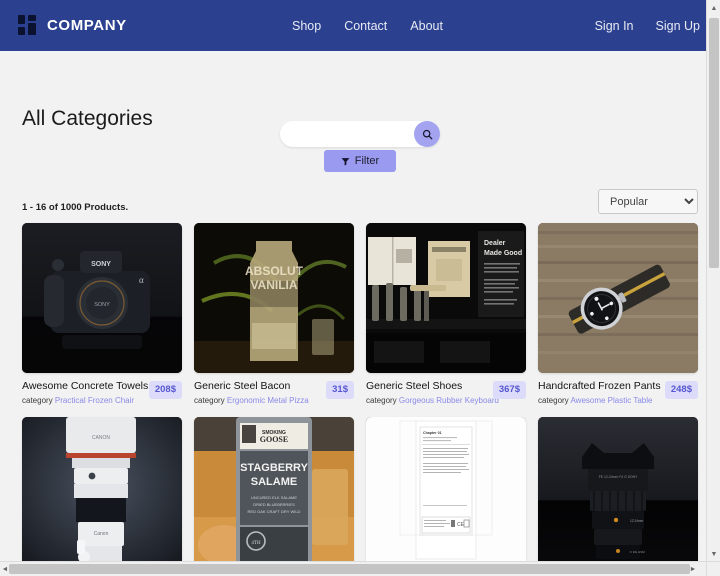 The image size is (720, 576). Describe the element at coordinates (340, 390) in the screenshot. I see `product-price: 31$` at that location.